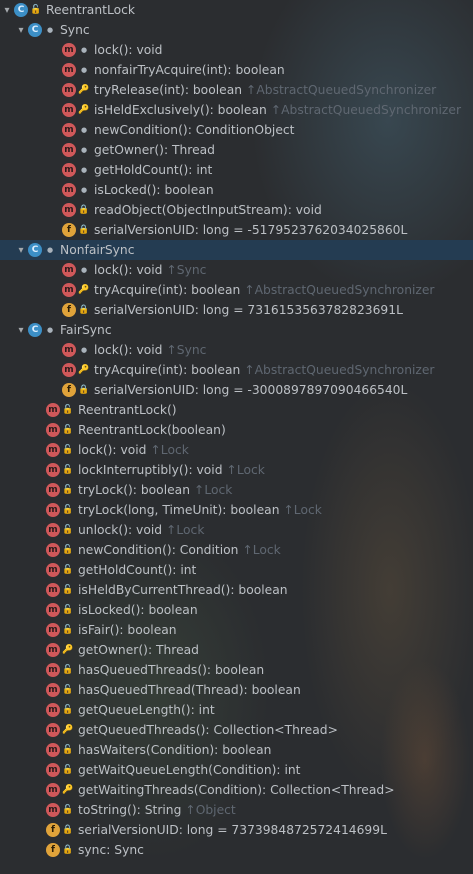 This screenshot has width=473, height=874. Describe the element at coordinates (236, 10) in the screenshot. I see `tree-root-class: ▾ C 🔓 ReentrantLock` at that location.